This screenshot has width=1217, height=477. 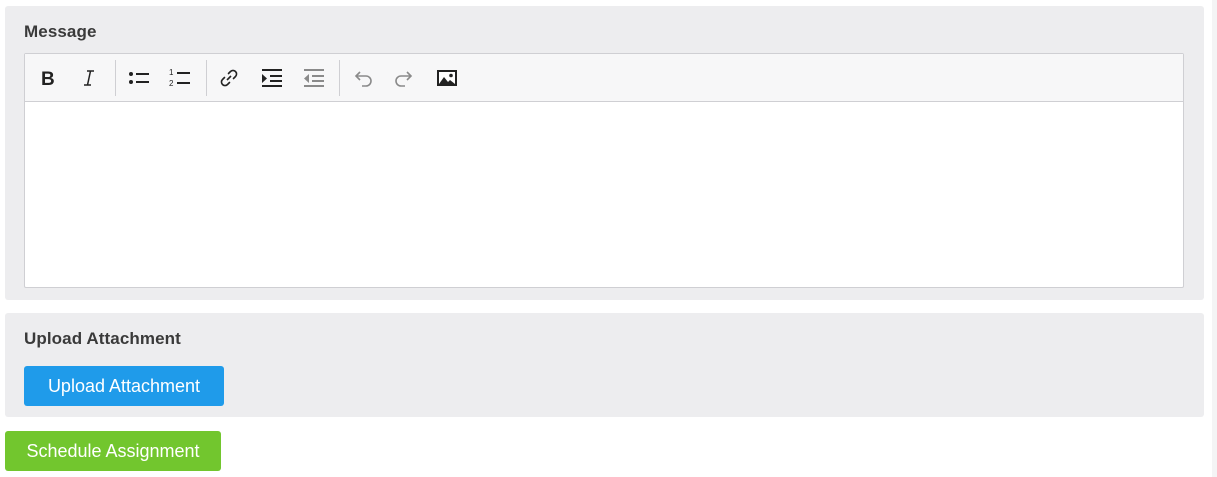 I want to click on bold-button: B, so click(x=48, y=78).